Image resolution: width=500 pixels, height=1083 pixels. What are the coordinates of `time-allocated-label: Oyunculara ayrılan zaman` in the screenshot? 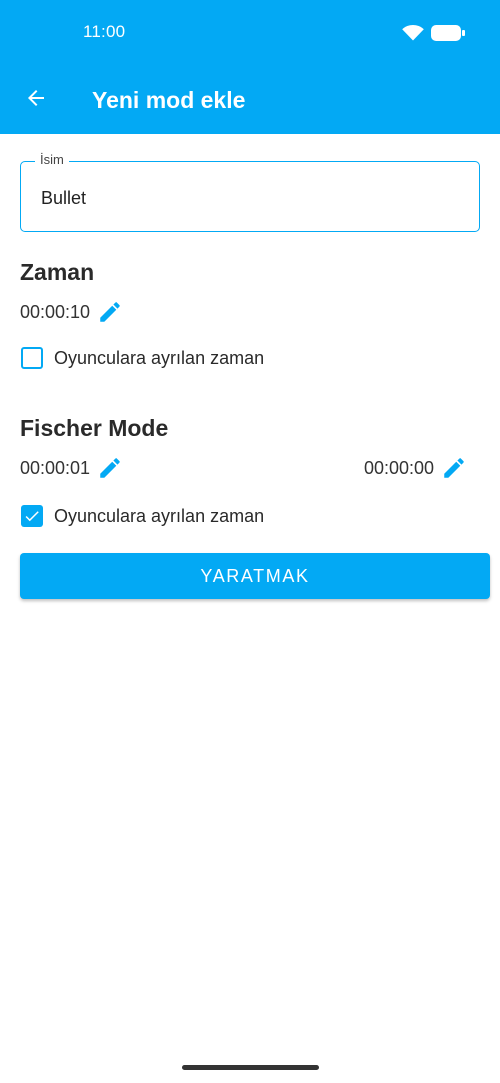 It's located at (159, 358).